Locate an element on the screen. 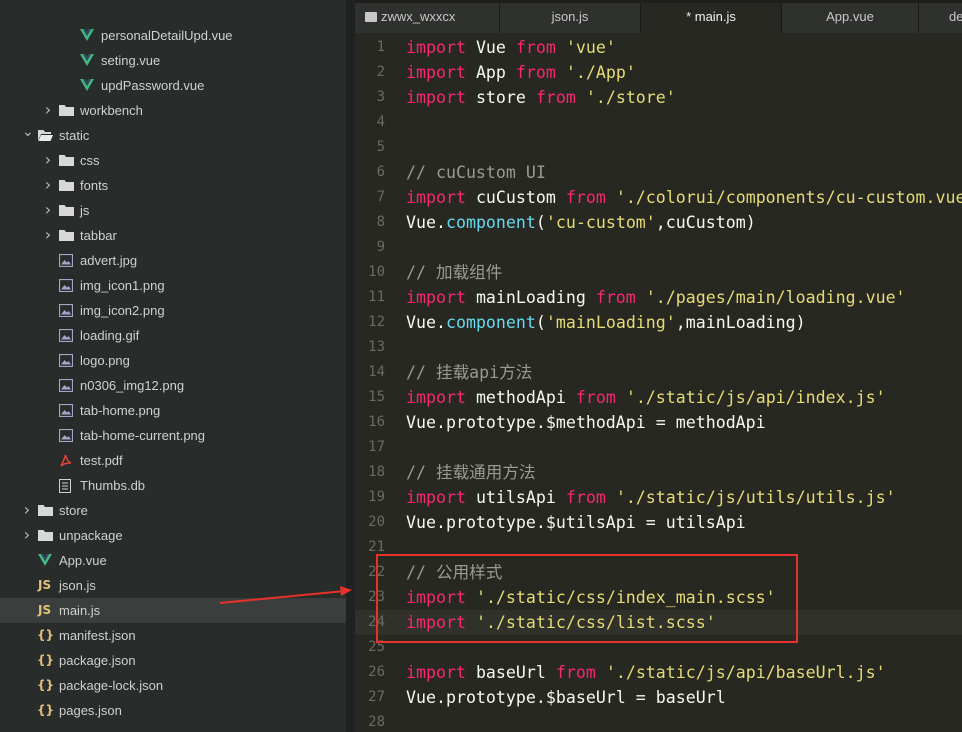 This screenshot has height=732, width=962. code-line: 27 Vue.prototype.$baseUrl = baseUrl is located at coordinates (658, 697).